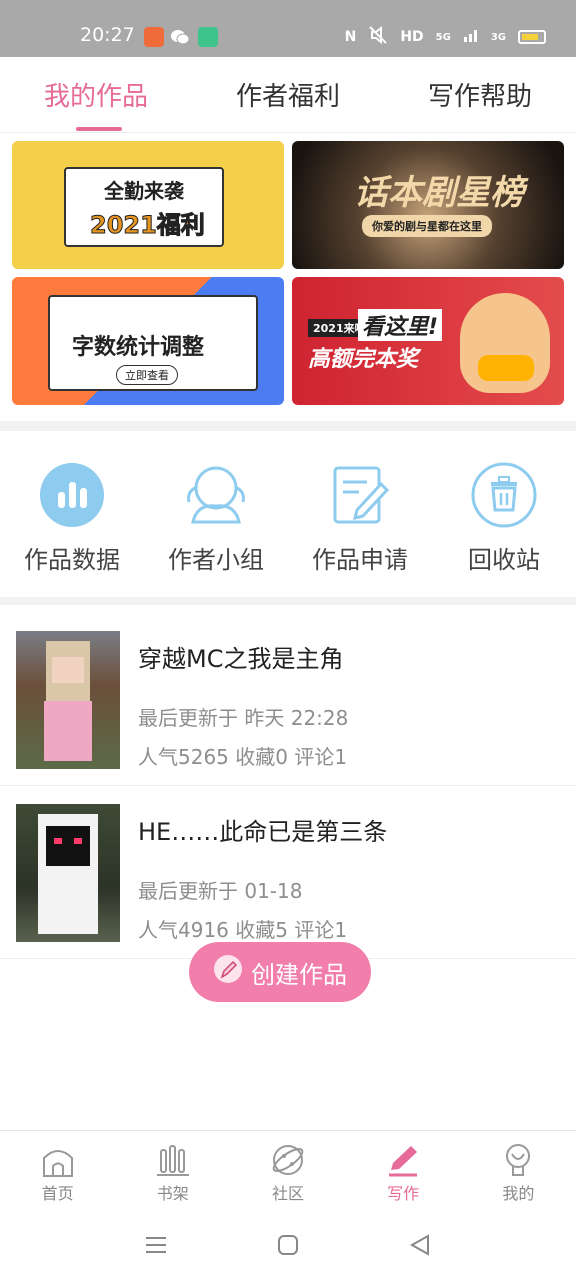 The image size is (576, 1280). Describe the element at coordinates (400, 325) in the screenshot. I see `banner-title: 看这里!` at that location.